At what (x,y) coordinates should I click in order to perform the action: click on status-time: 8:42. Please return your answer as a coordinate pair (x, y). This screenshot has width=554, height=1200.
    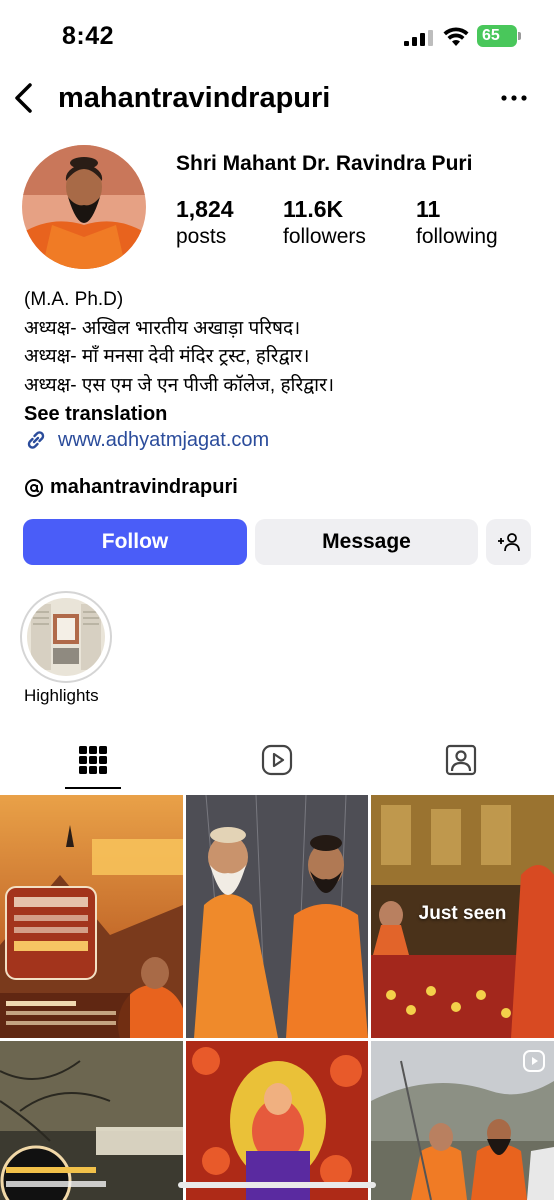
    Looking at the image, I should click on (88, 36).